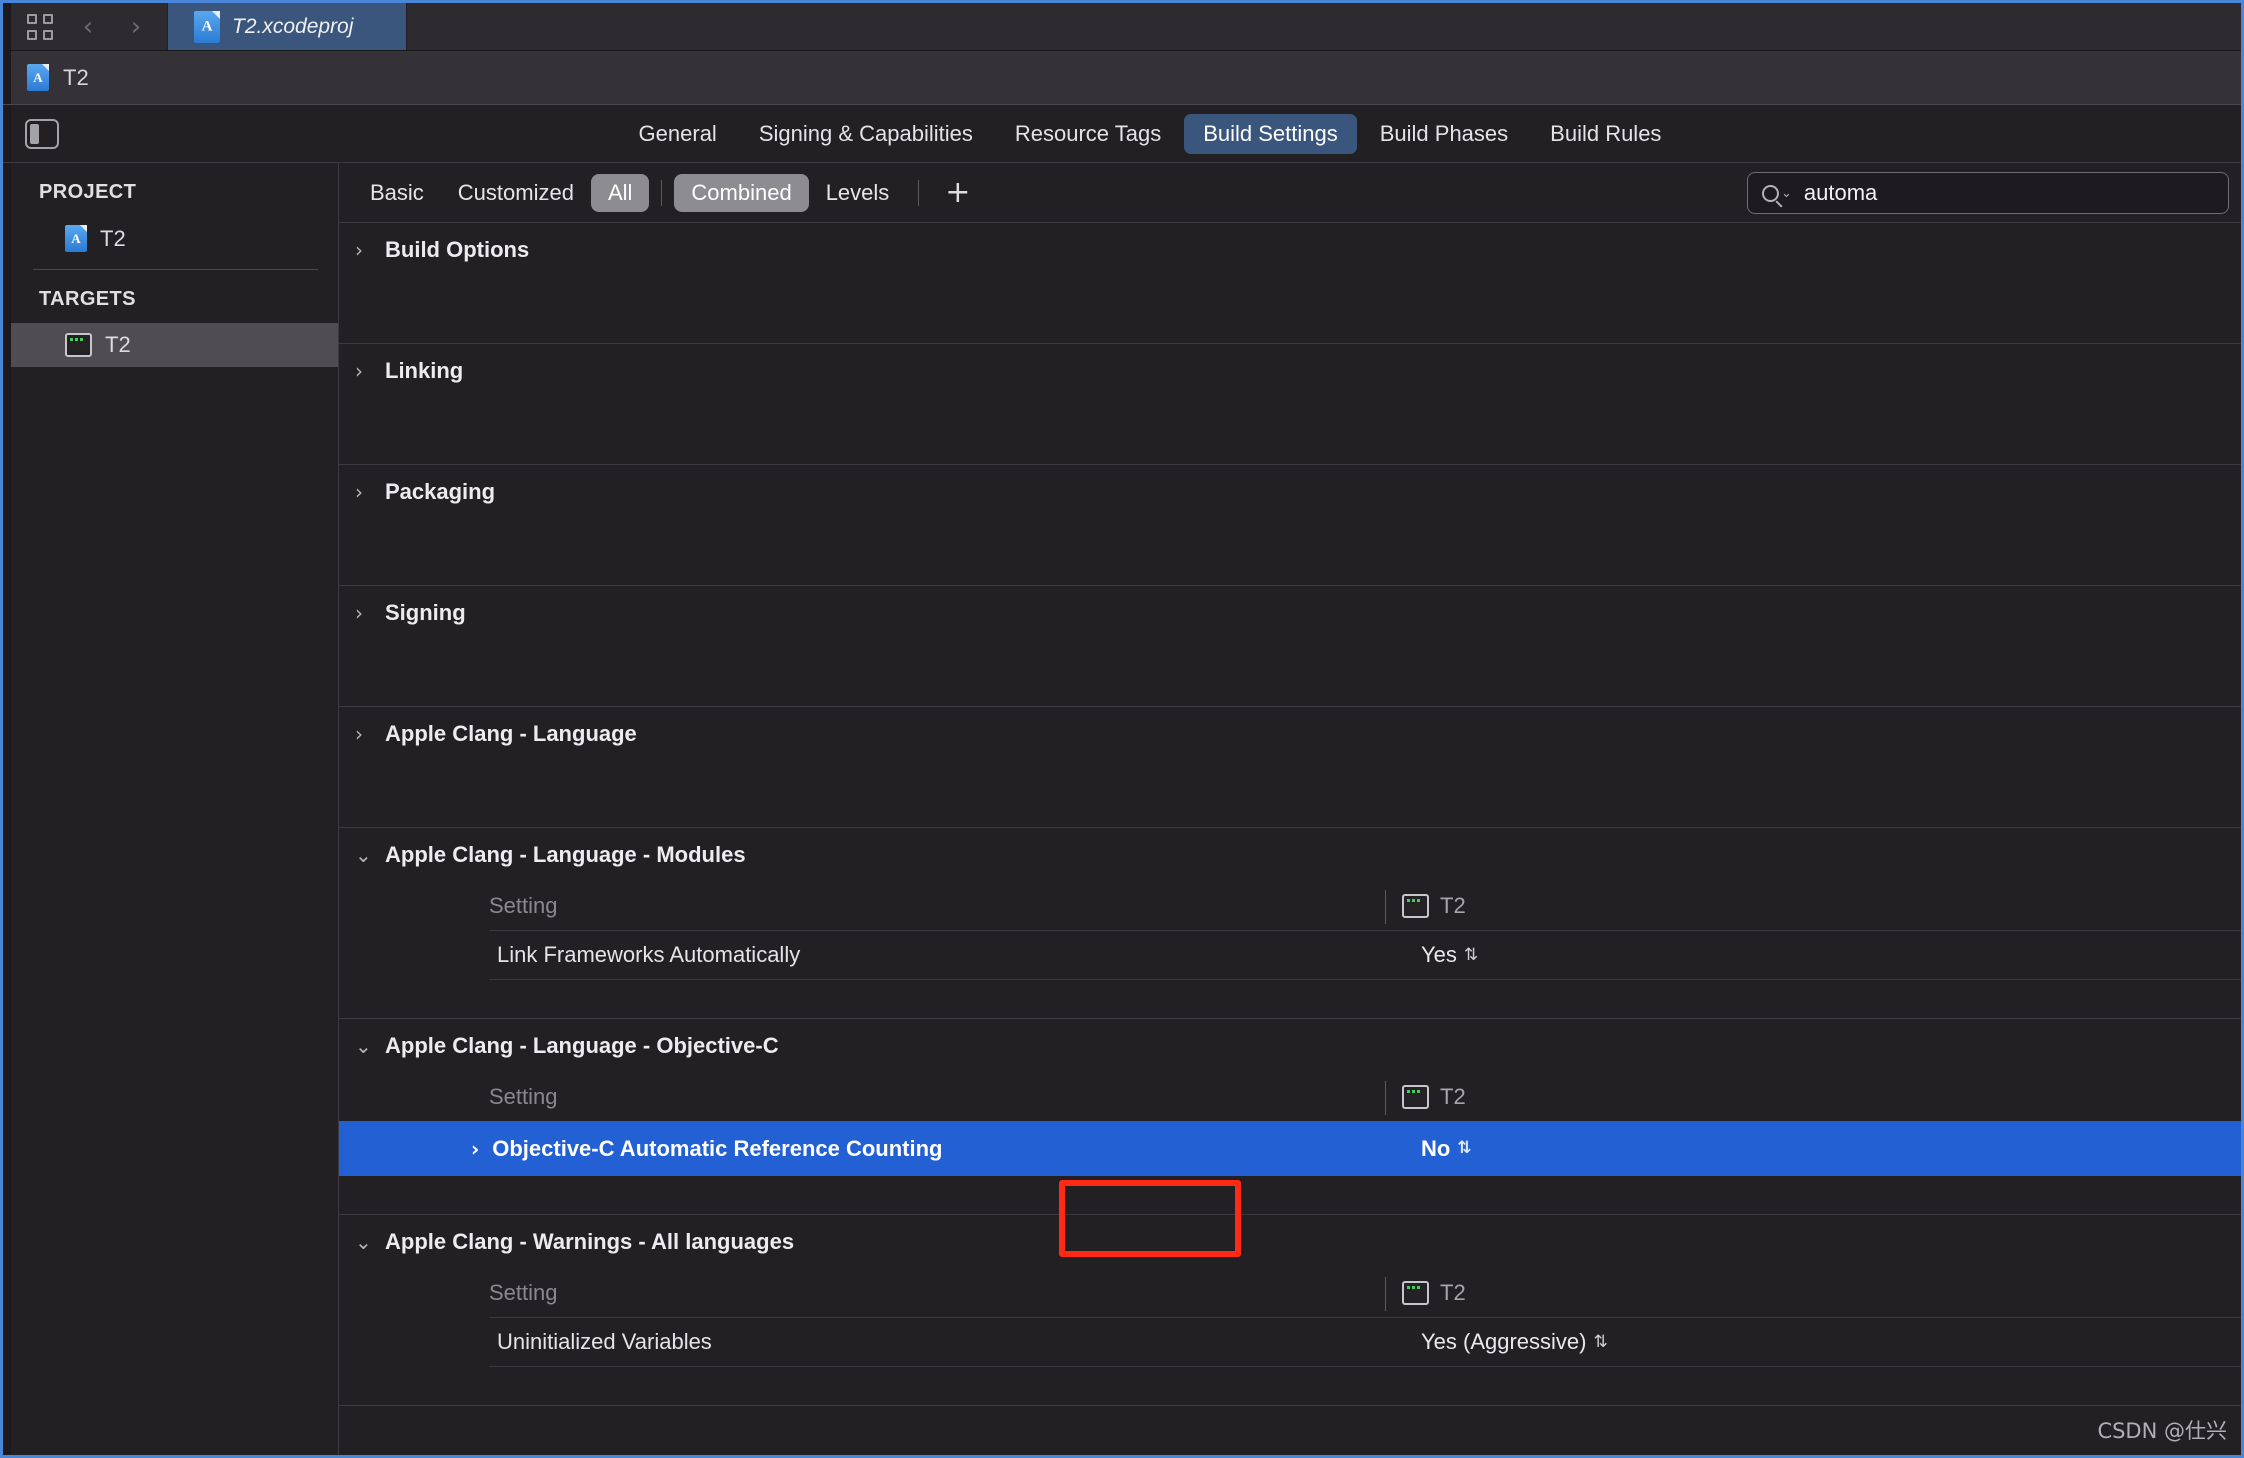  What do you see at coordinates (40, 26) in the screenshot?
I see `grid-icon` at bounding box center [40, 26].